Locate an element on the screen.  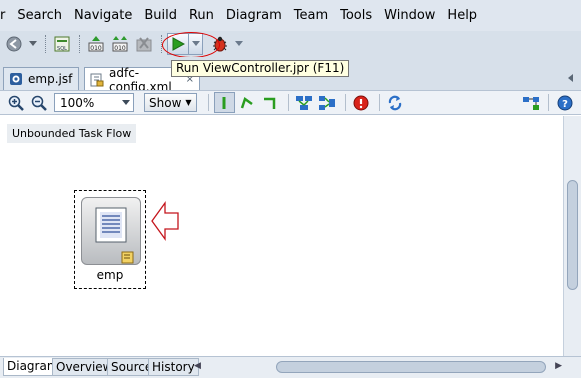
layout-hierarchy-icon is located at coordinates (304, 102).